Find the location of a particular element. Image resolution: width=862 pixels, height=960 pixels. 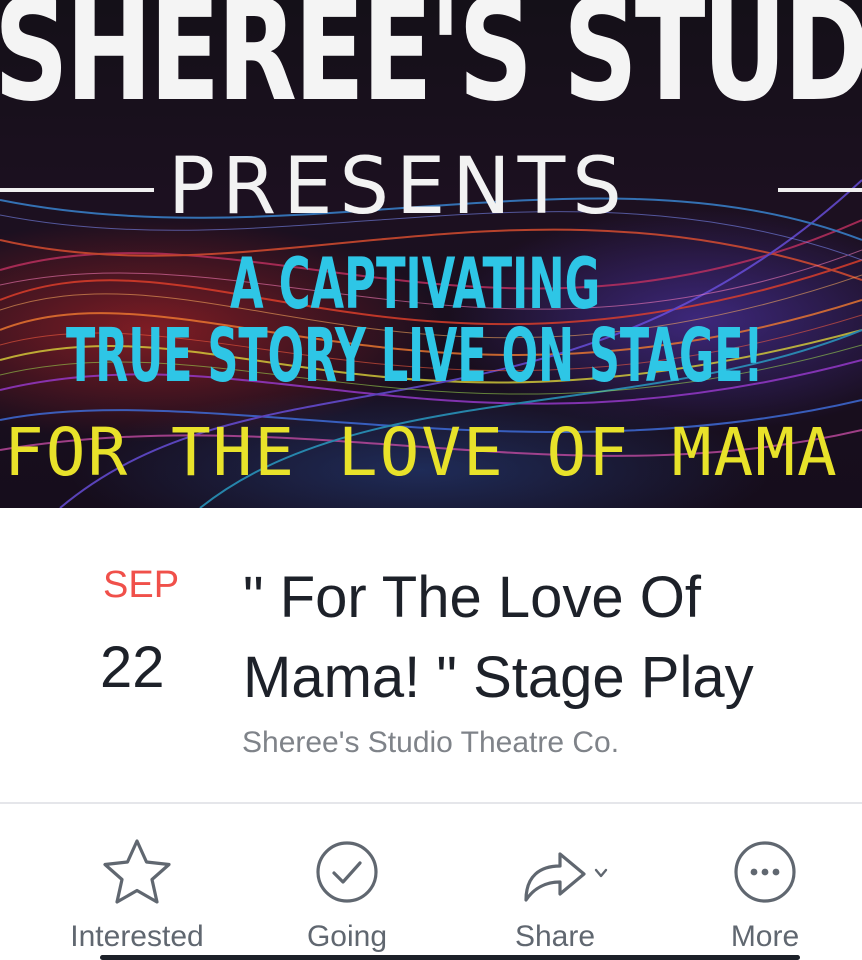

banner-presents-row: PRESENTS is located at coordinates (431, 188).